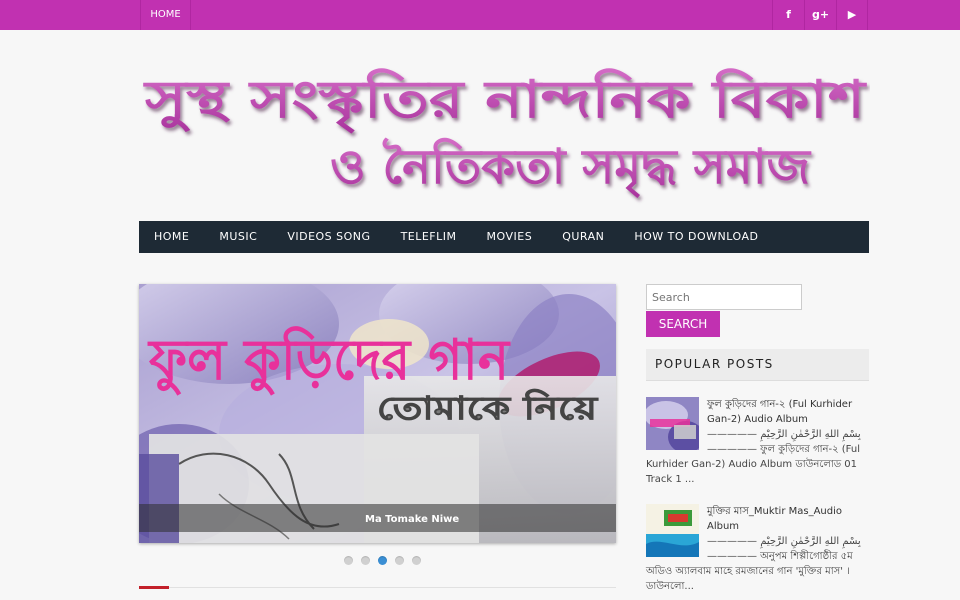  I want to click on nav-item-how-to-download: HOW TO DOWNLOAD, so click(696, 237).